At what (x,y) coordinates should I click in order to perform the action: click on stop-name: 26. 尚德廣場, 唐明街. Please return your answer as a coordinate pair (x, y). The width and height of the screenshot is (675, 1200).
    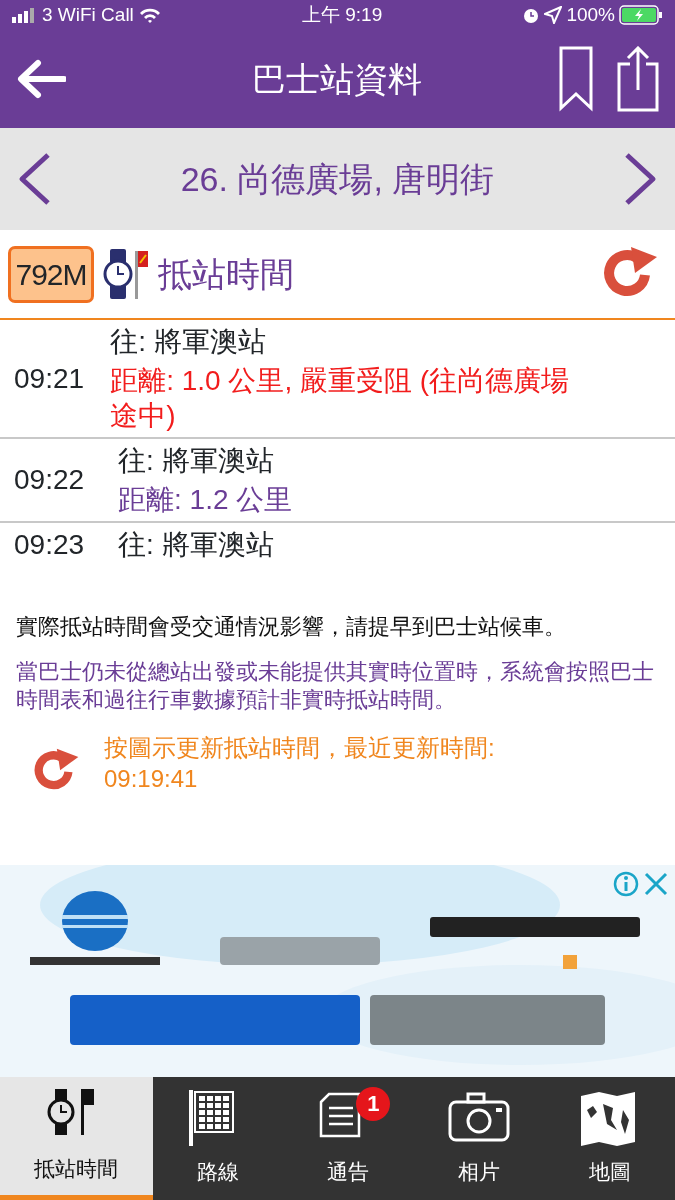
    Looking at the image, I should click on (337, 179).